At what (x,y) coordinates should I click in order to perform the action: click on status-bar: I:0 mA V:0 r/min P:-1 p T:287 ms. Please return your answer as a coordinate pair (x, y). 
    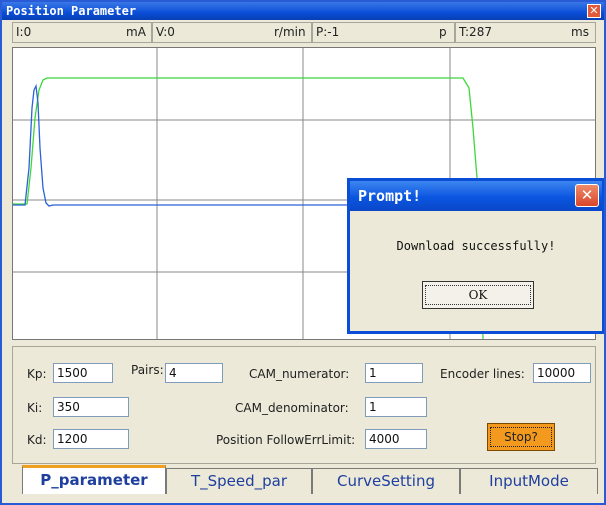
    Looking at the image, I should click on (304, 32).